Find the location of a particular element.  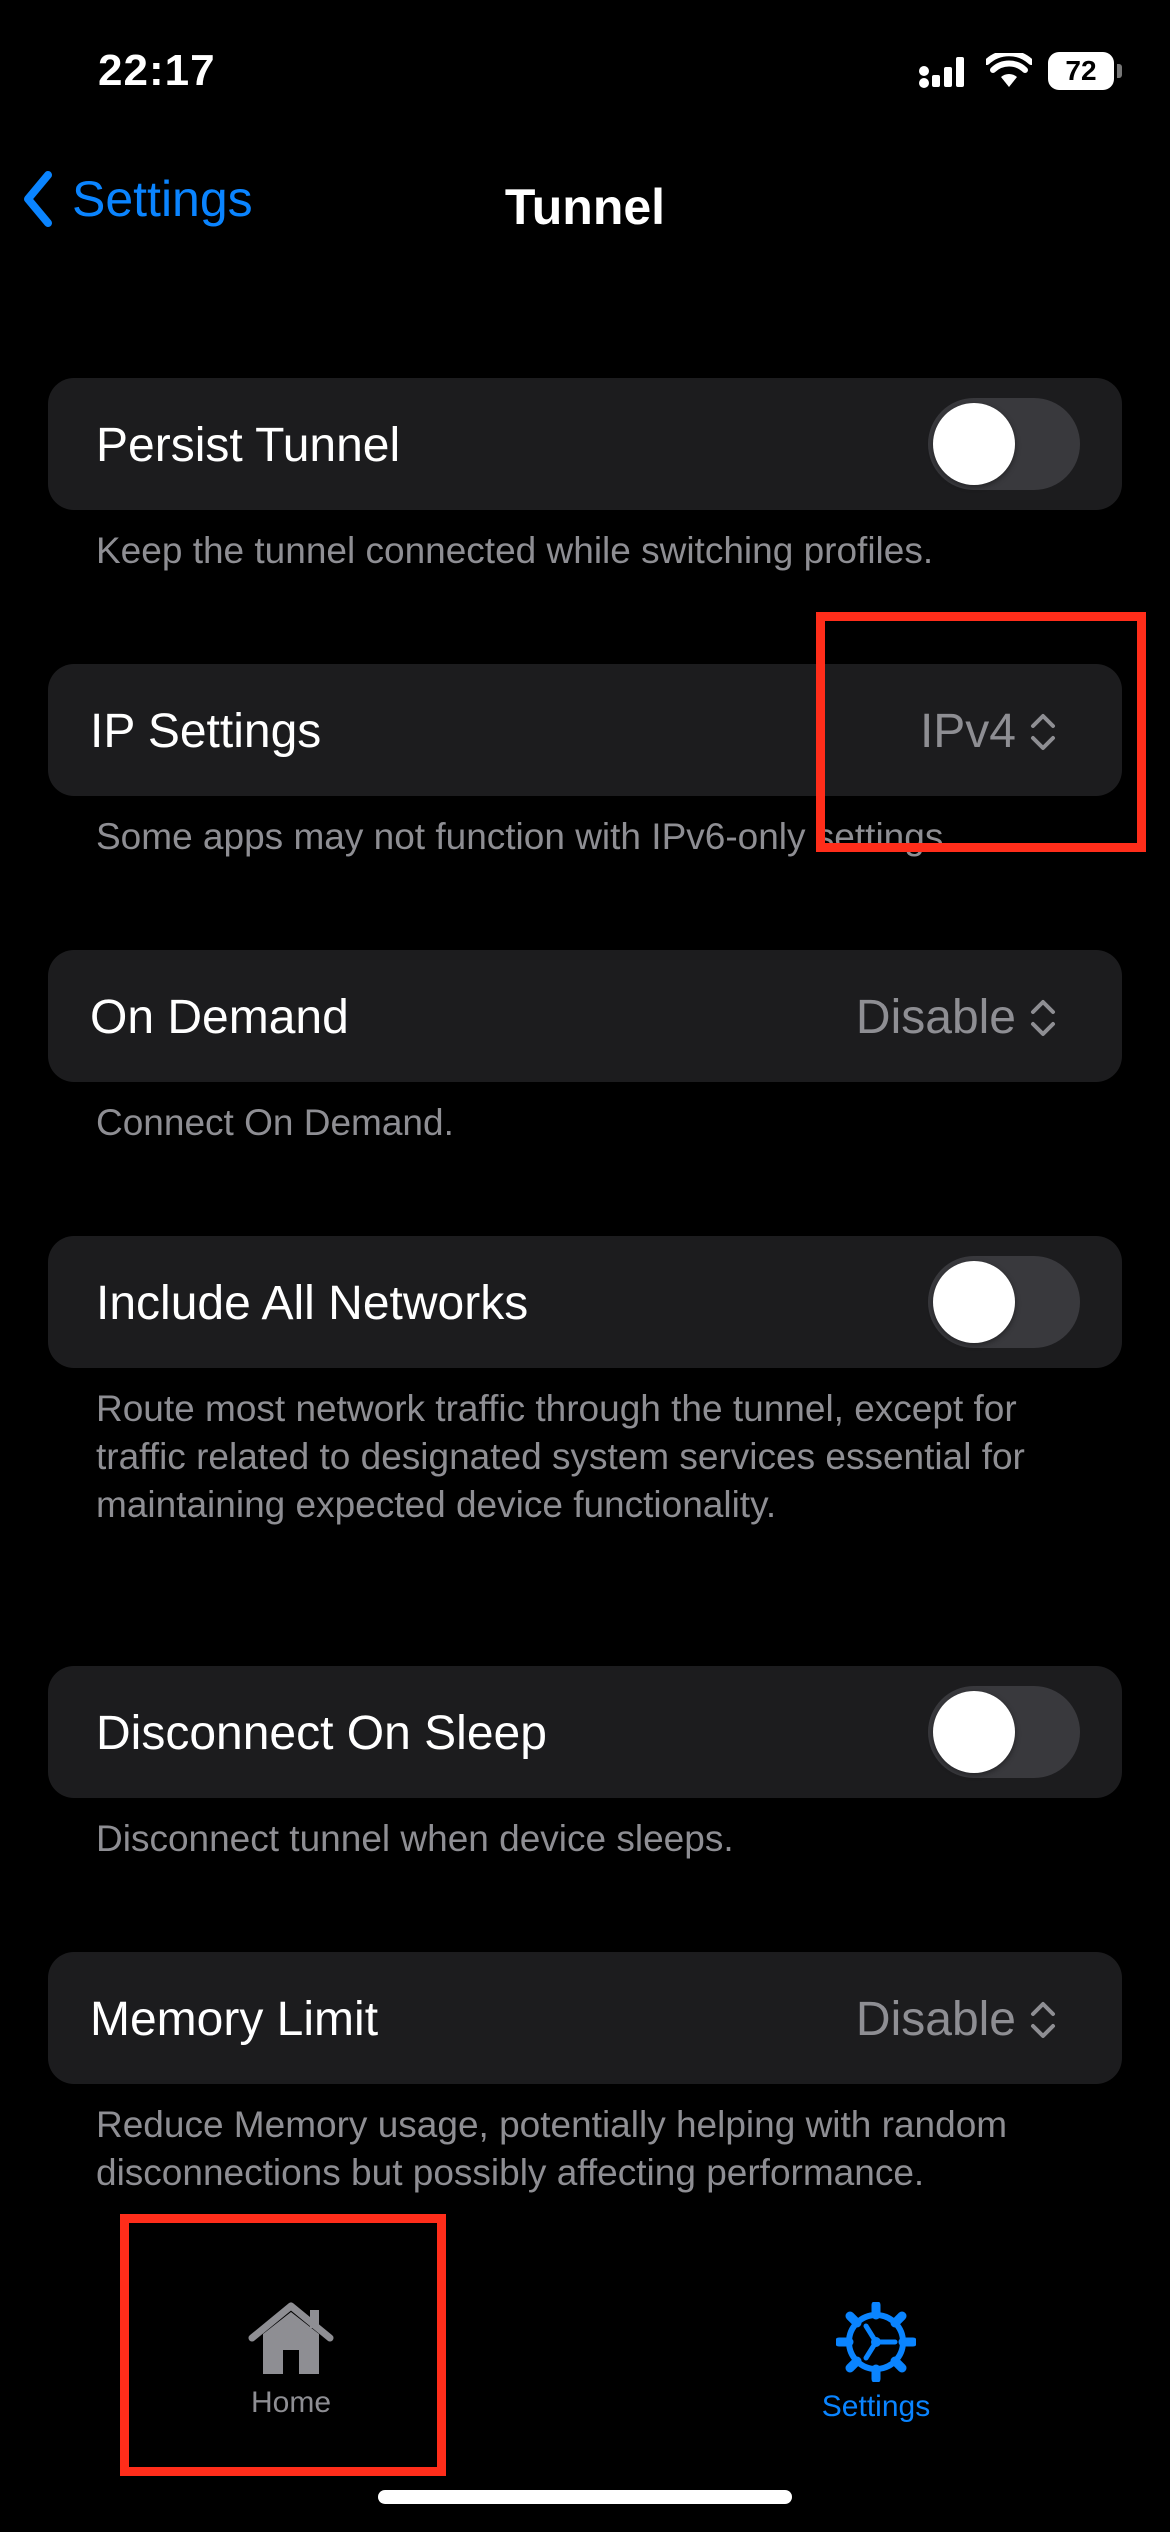

include-all-networks-label: Include All Networks is located at coordinates (312, 1303).